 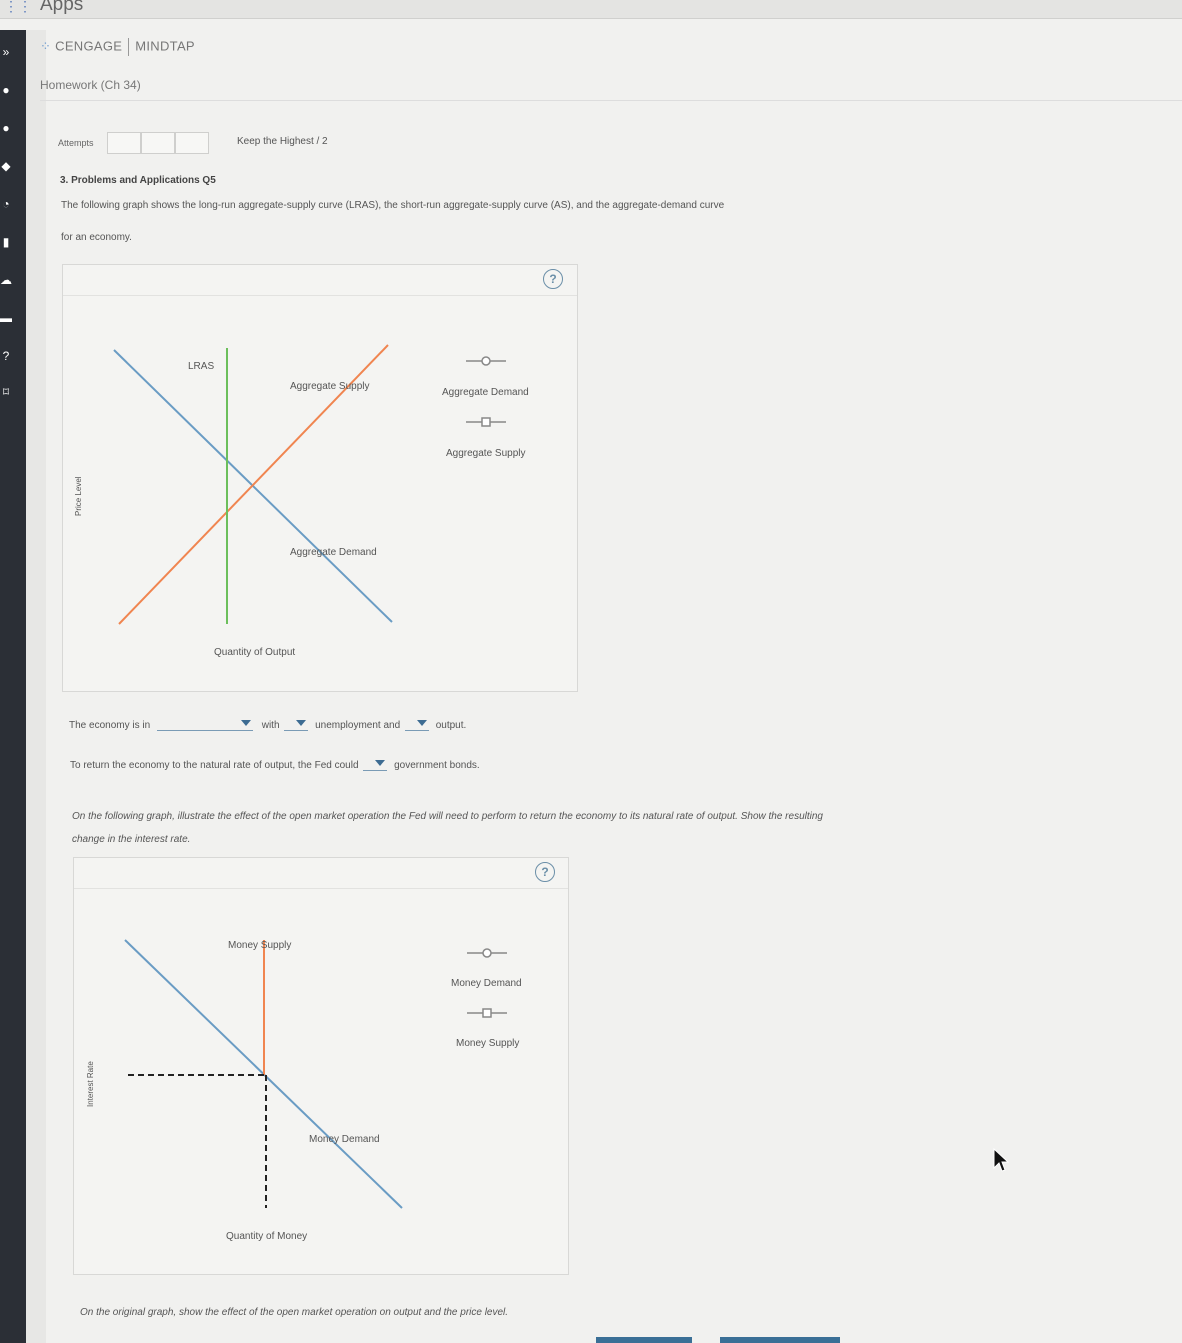 I want to click on md-label: Money Demand, so click(x=344, y=1139).